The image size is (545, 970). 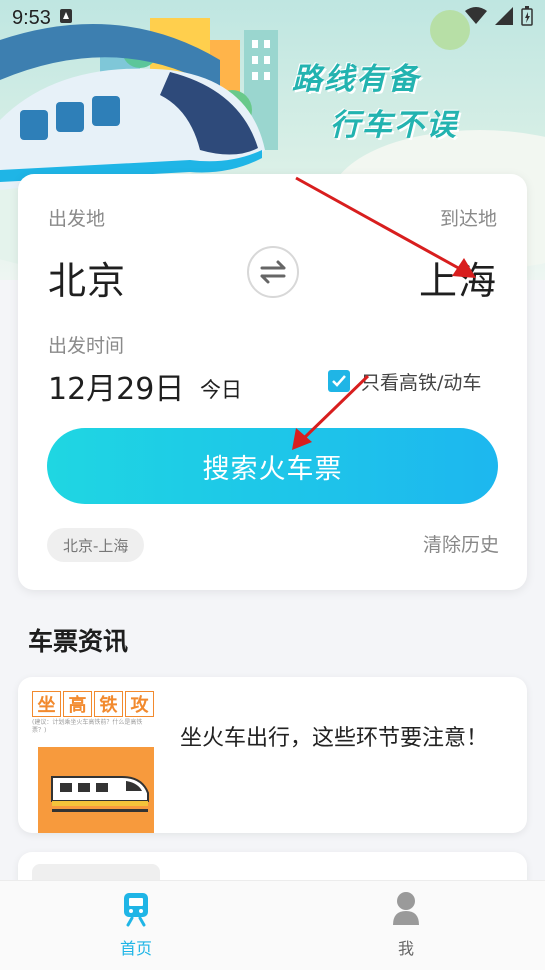 What do you see at coordinates (335, 739) in the screenshot?
I see `news-headline: 坐火车出行，这些环节要注意！` at bounding box center [335, 739].